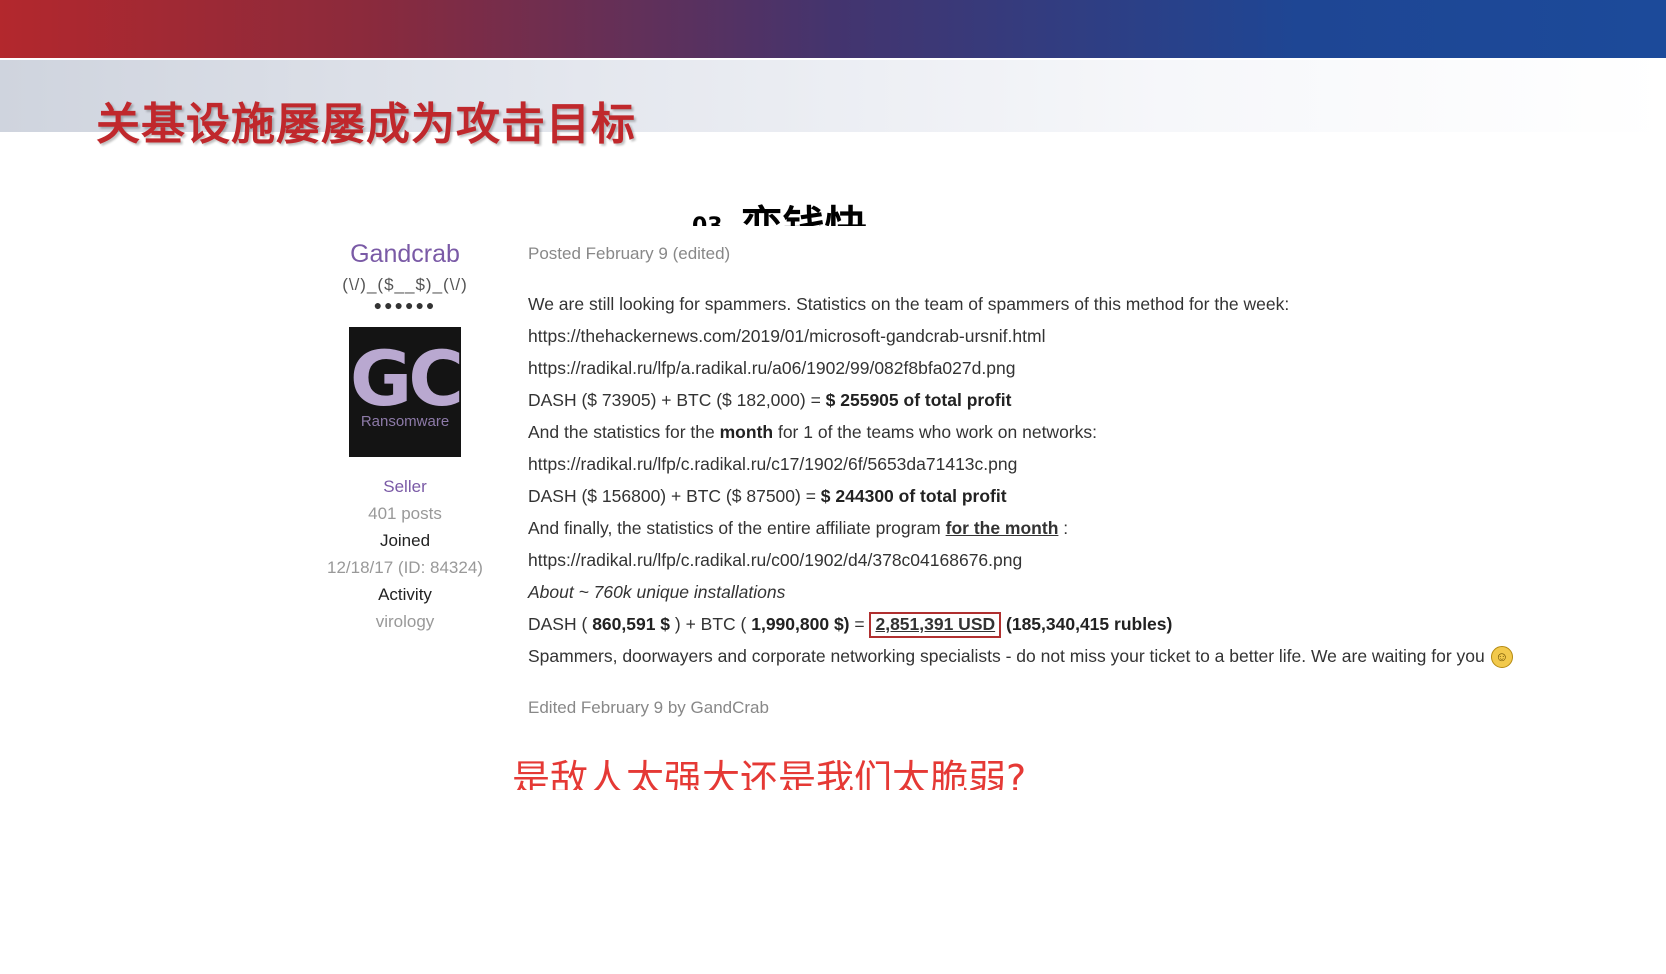  I want to click on avatar: GC Ransomware, so click(405, 392).